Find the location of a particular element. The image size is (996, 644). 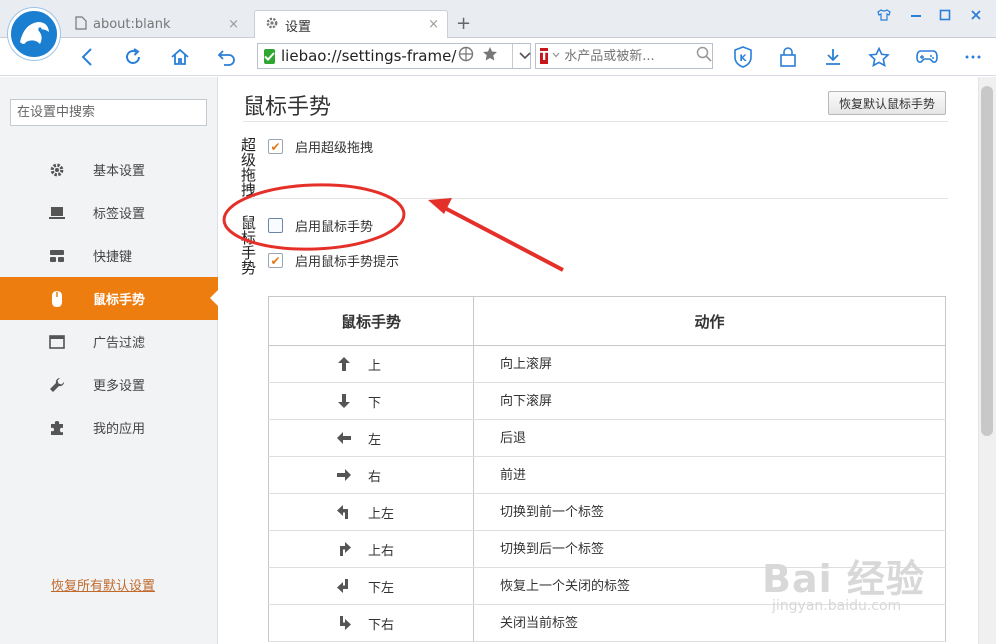

option-enable-gestures: 启用鼠标手势 is located at coordinates (320, 225).